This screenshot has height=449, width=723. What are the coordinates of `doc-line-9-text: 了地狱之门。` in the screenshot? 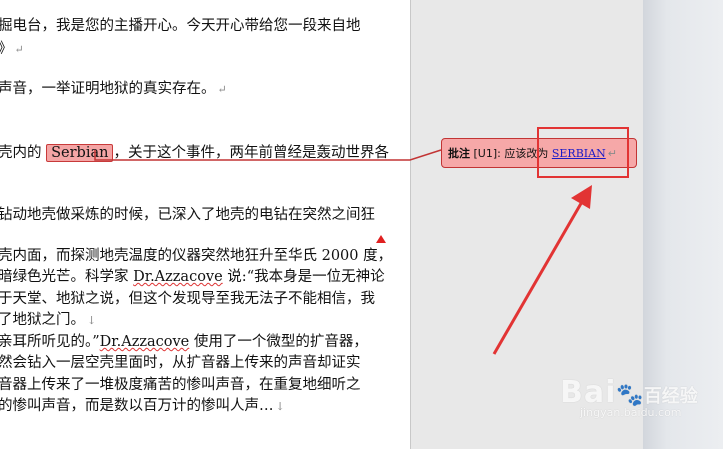 It's located at (42, 320).